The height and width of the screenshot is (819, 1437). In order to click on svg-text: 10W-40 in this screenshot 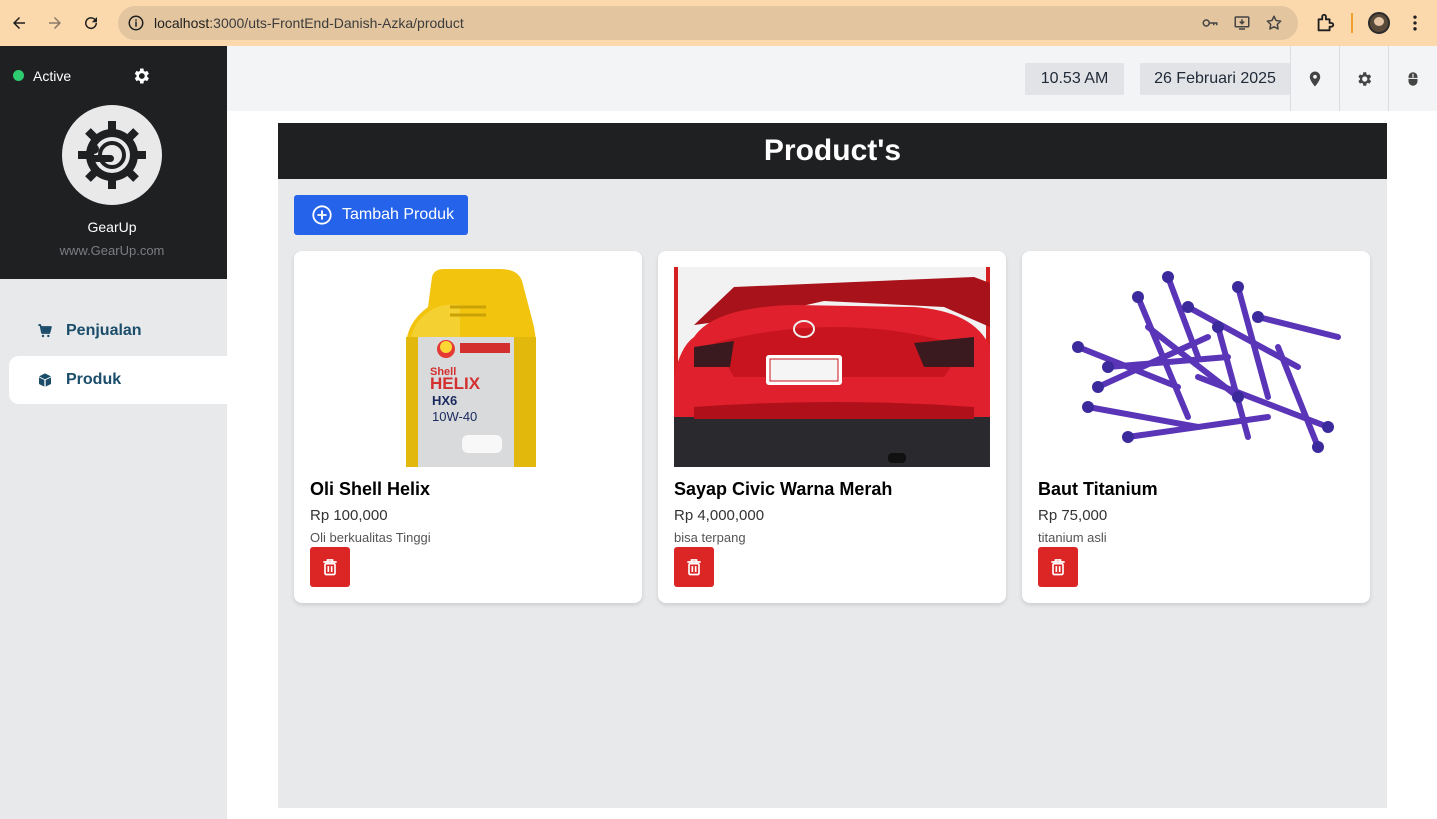, I will do `click(454, 416)`.